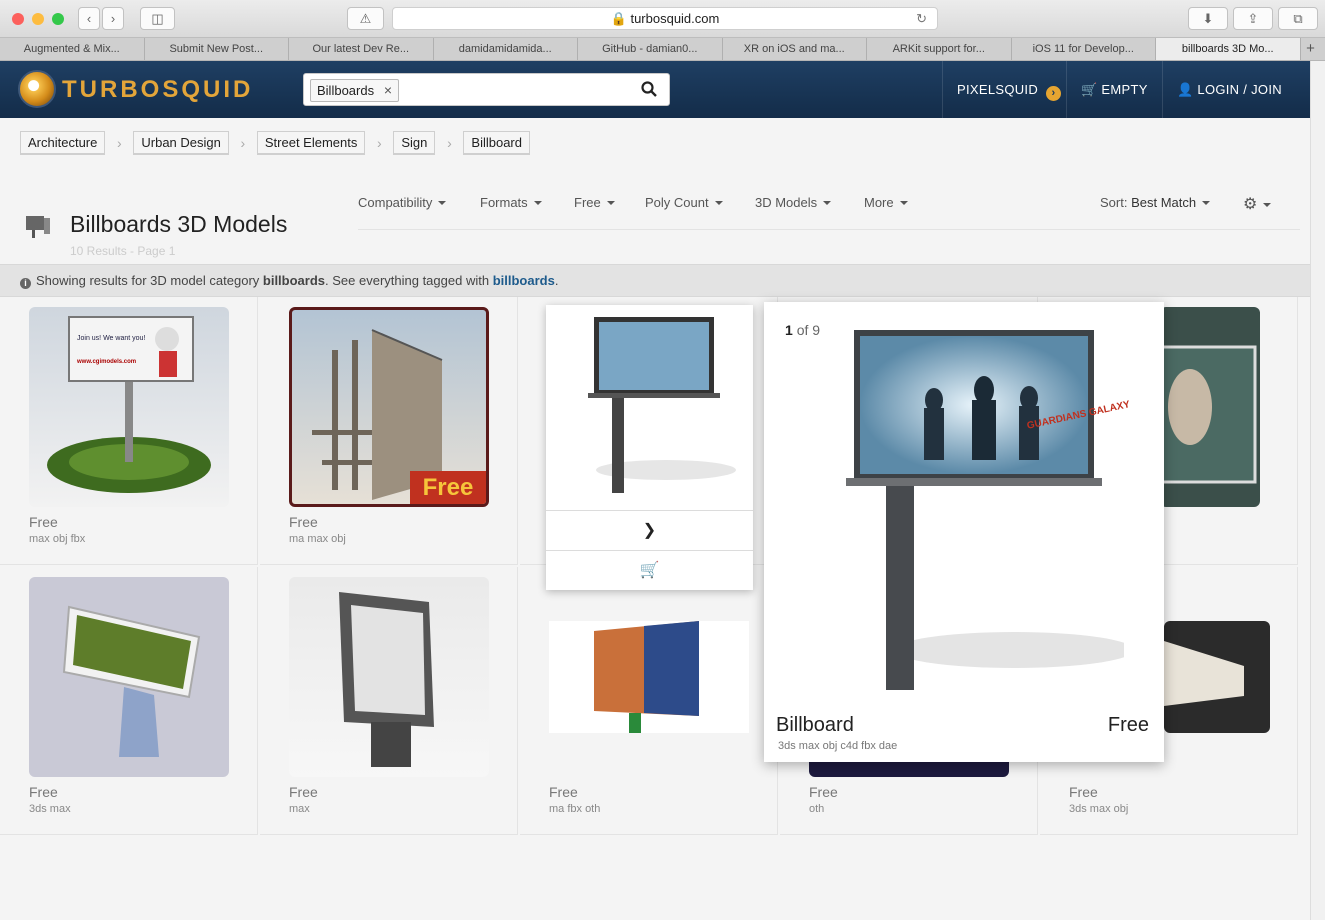  I want to click on gear-icon: ⚙, so click(1257, 204).